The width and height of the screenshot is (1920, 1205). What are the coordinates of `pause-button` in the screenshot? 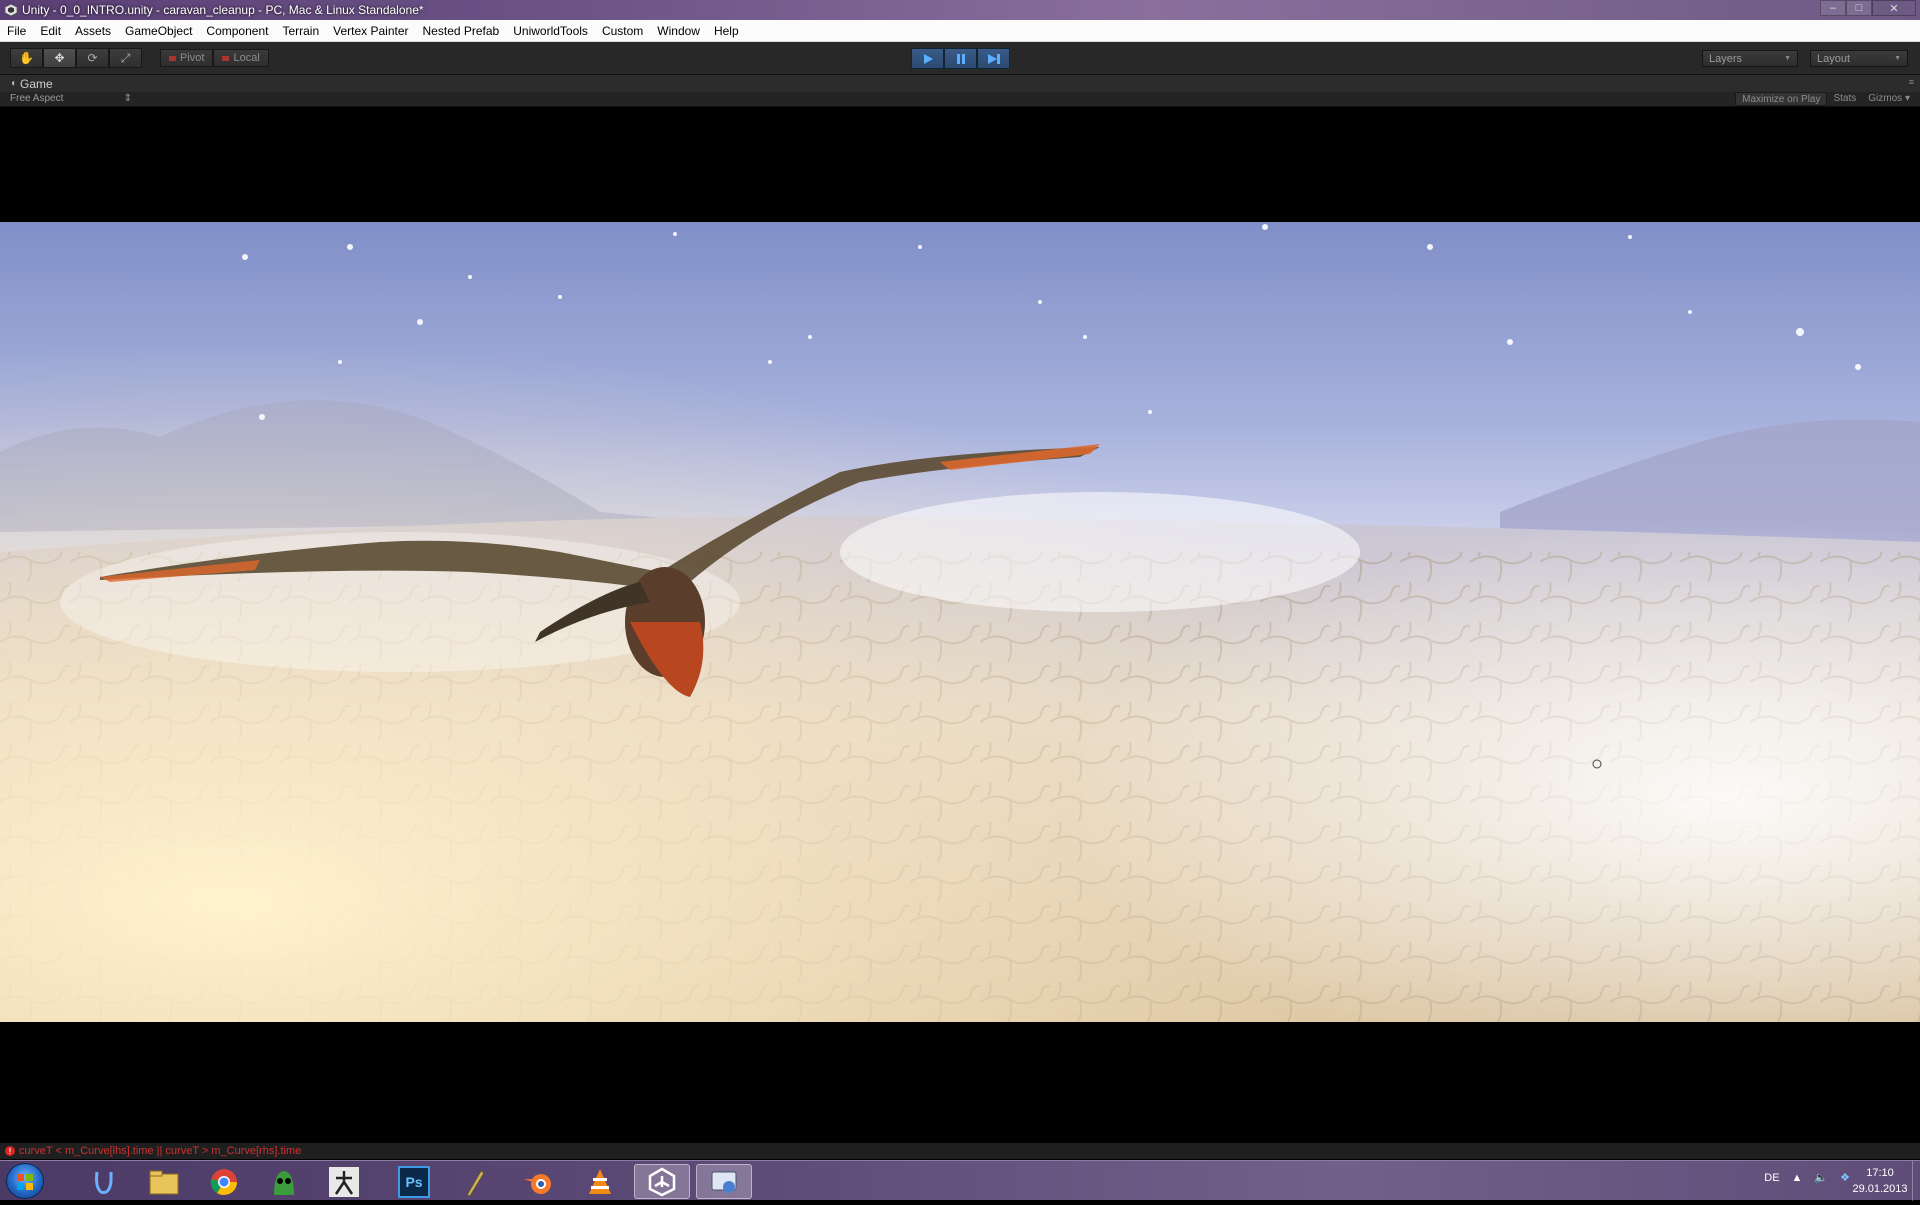 It's located at (960, 58).